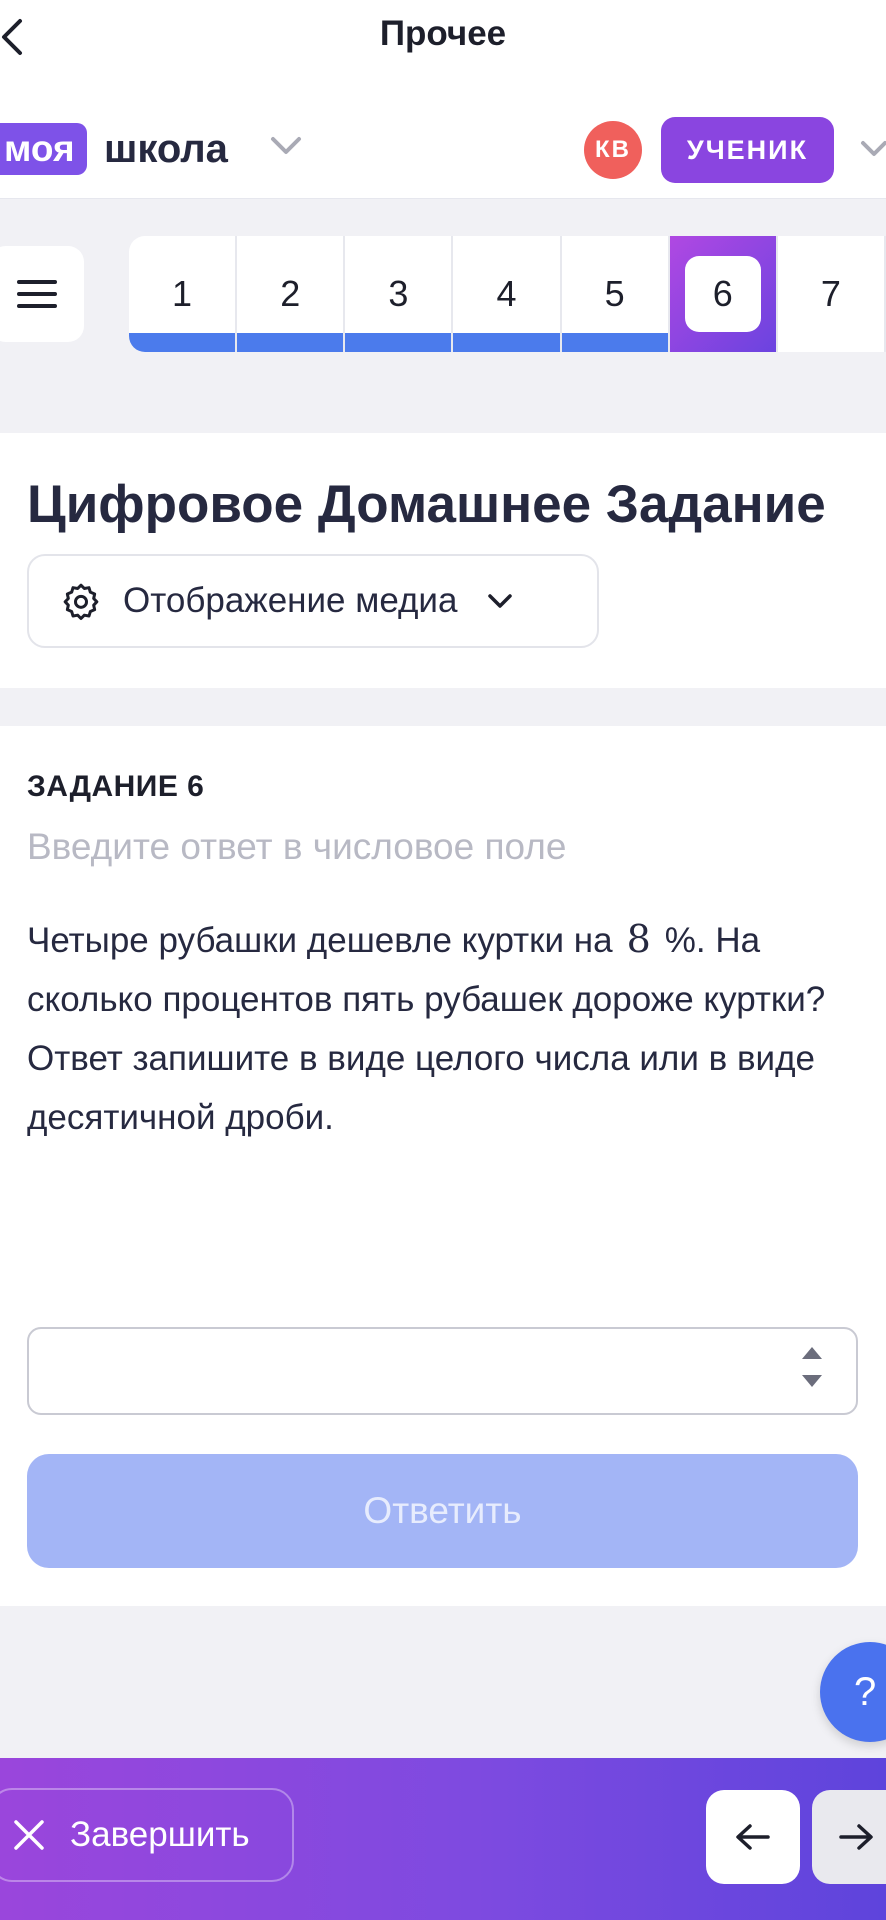 The image size is (886, 1920). What do you see at coordinates (426, 504) in the screenshot?
I see `homework-title: Цифровое Домашнее Задание` at bounding box center [426, 504].